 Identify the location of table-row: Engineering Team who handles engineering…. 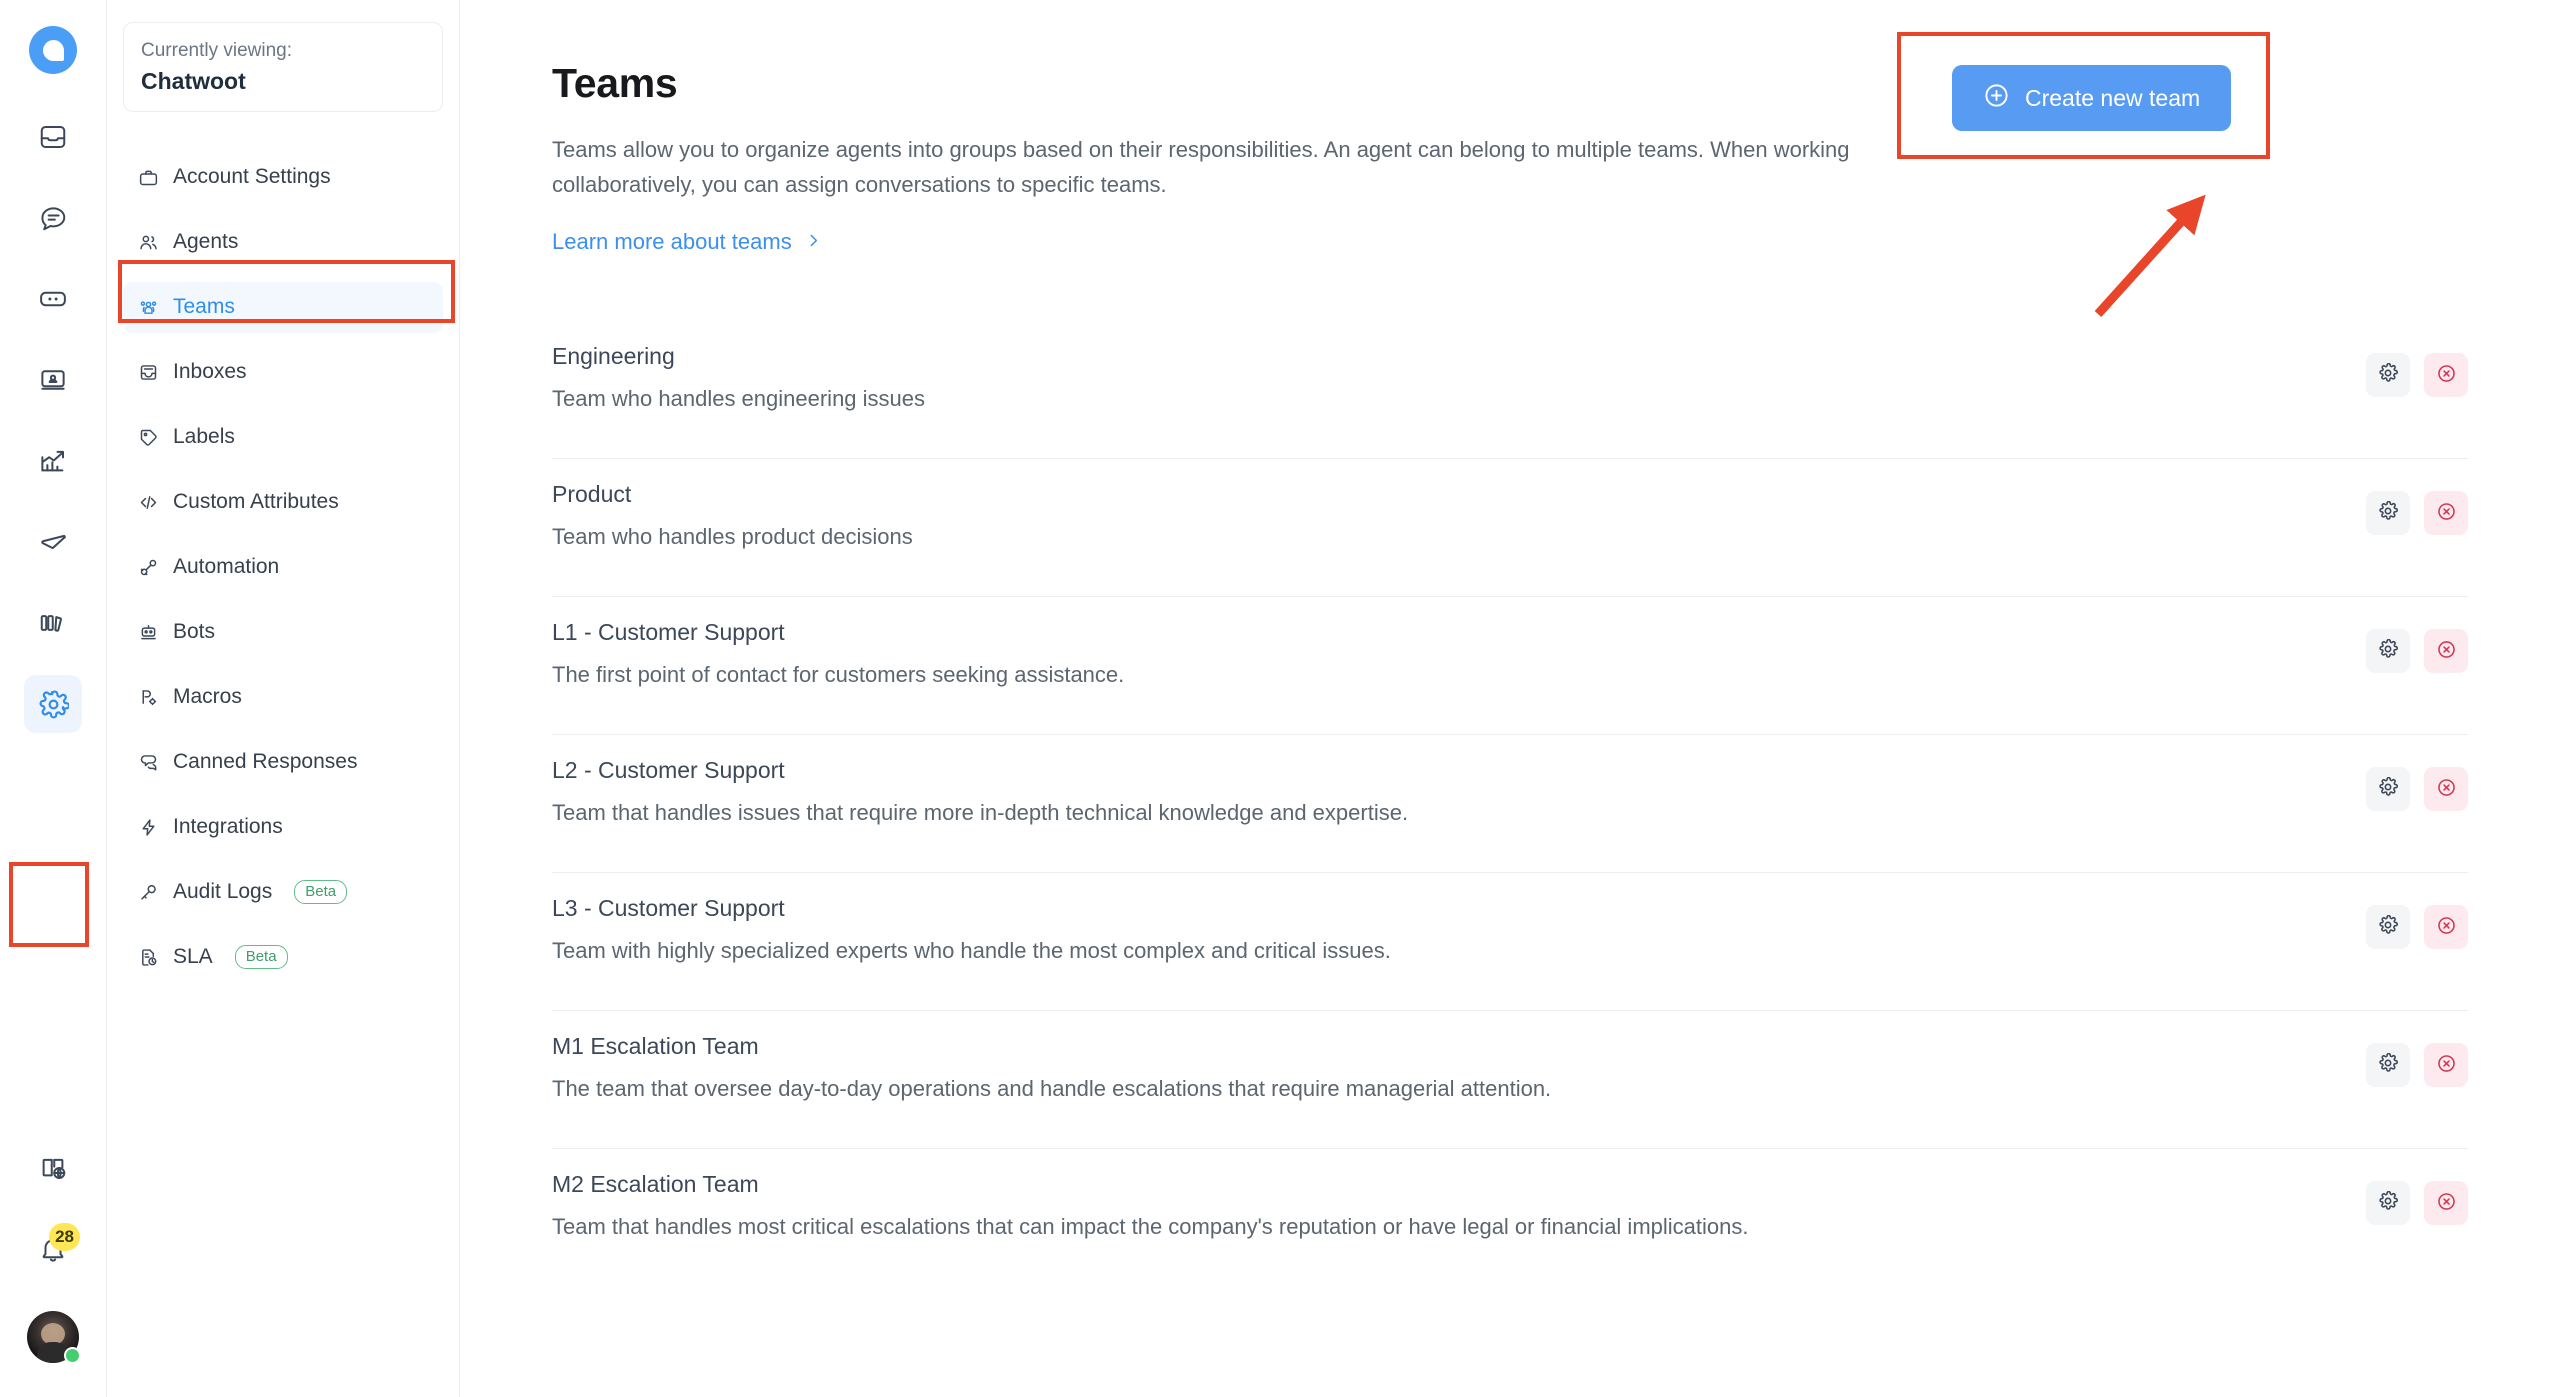
(1510, 390).